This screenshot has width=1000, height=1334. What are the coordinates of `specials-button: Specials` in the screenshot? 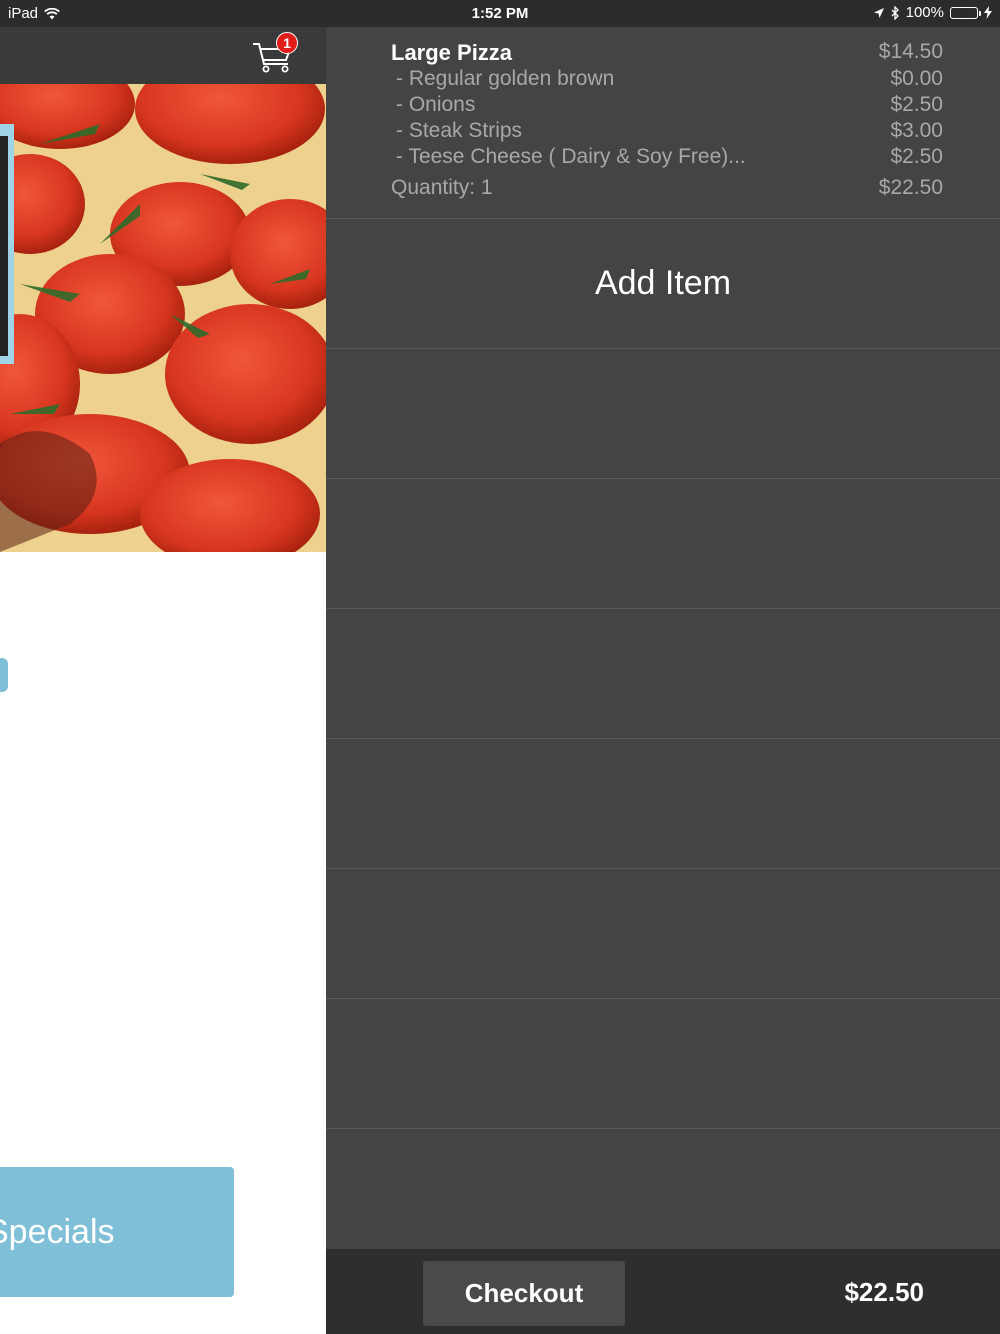 It's located at (117, 1232).